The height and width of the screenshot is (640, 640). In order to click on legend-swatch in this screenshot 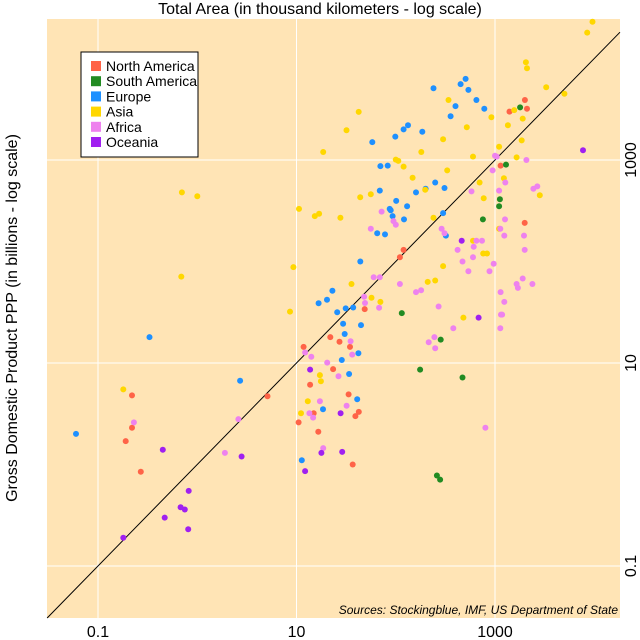, I will do `click(96, 142)`.